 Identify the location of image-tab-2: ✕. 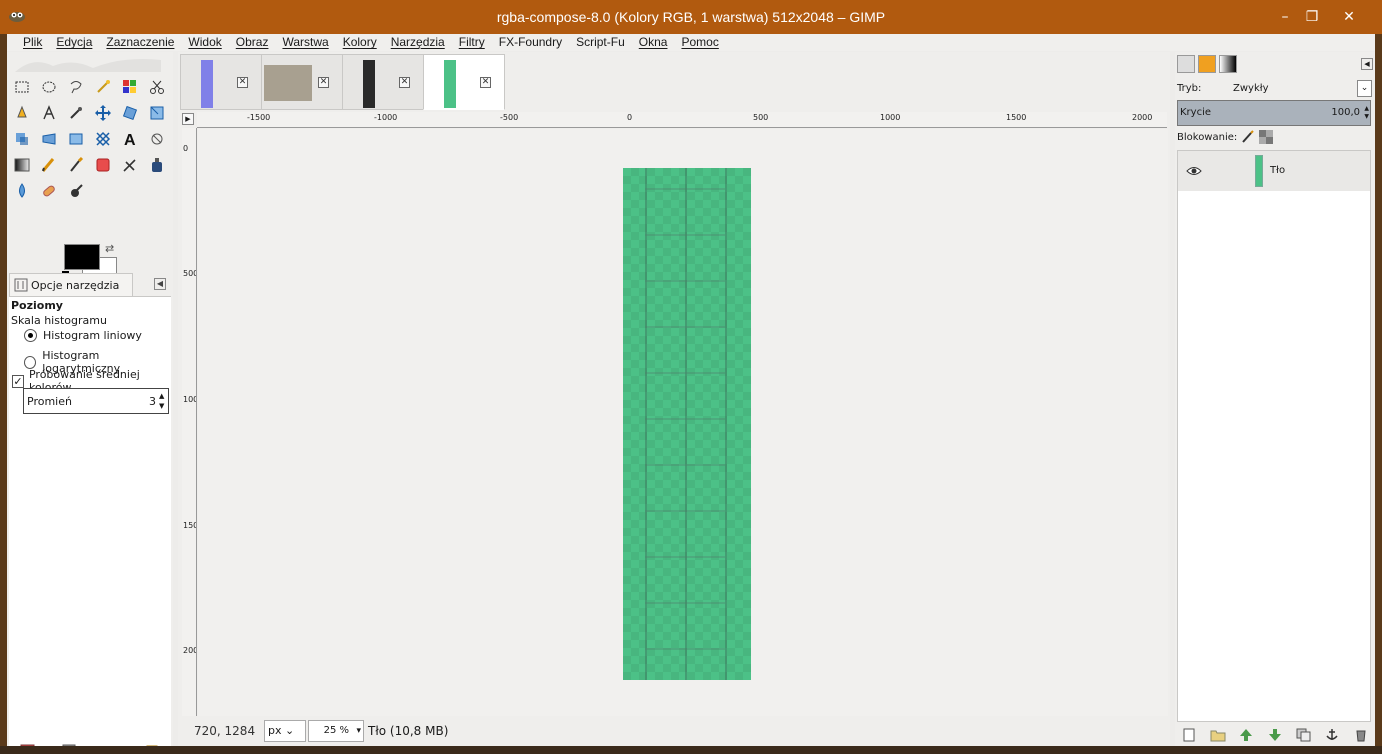
(302, 82).